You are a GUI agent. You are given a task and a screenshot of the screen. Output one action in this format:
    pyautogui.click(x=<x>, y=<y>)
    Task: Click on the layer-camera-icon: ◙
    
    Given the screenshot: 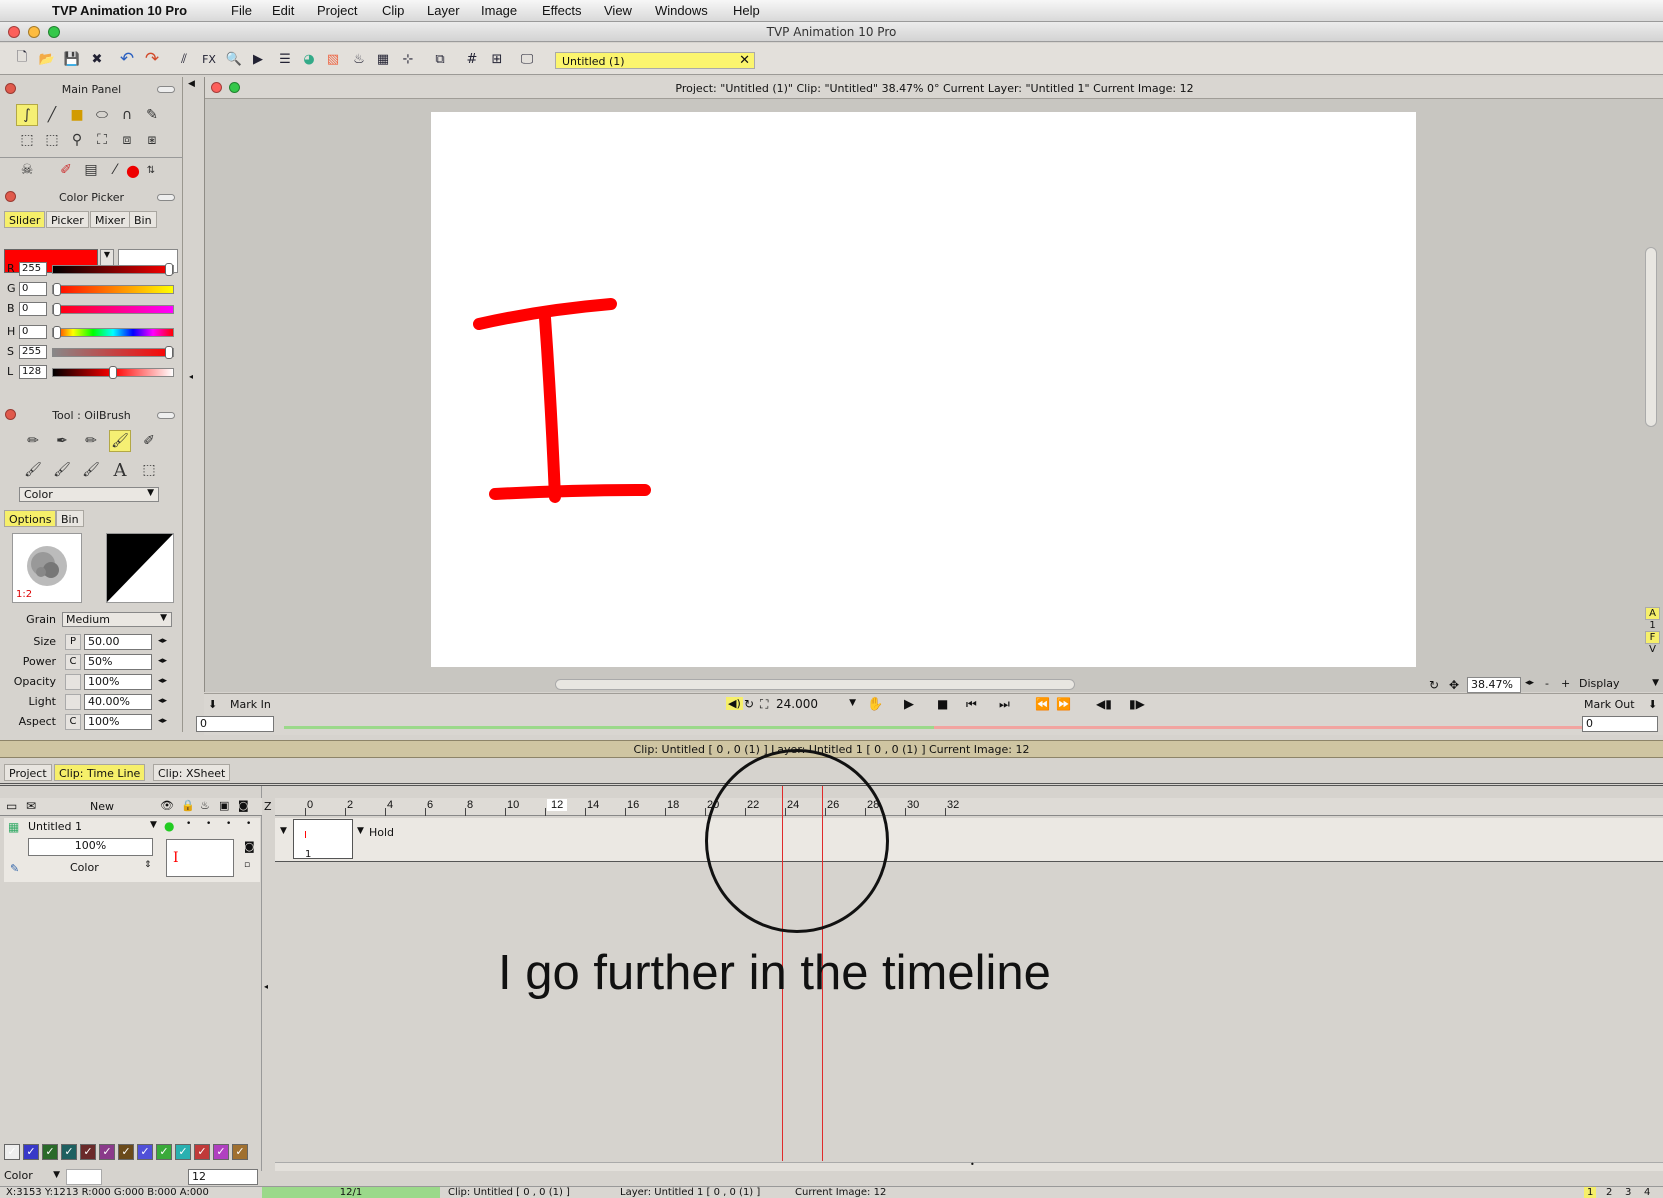 What is the action you would take?
    pyautogui.click(x=249, y=846)
    